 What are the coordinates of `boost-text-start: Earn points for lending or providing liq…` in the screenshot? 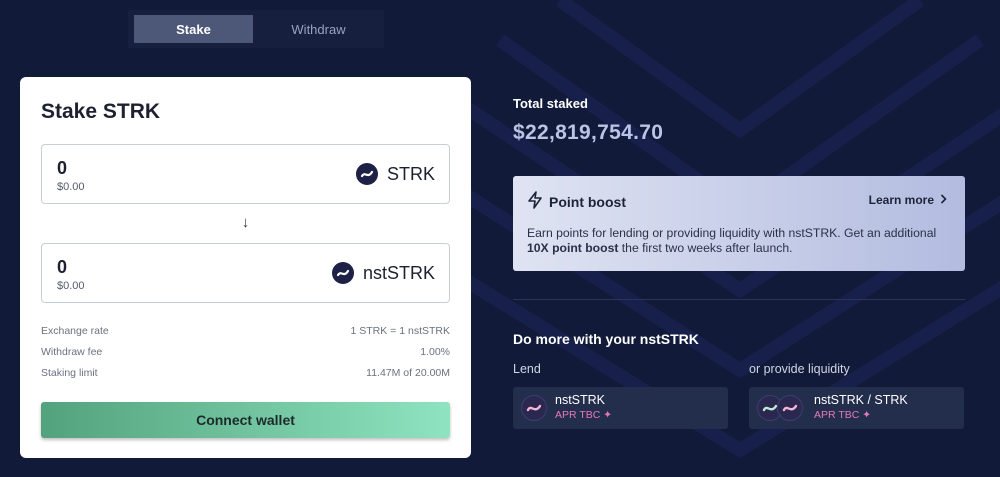 It's located at (732, 233).